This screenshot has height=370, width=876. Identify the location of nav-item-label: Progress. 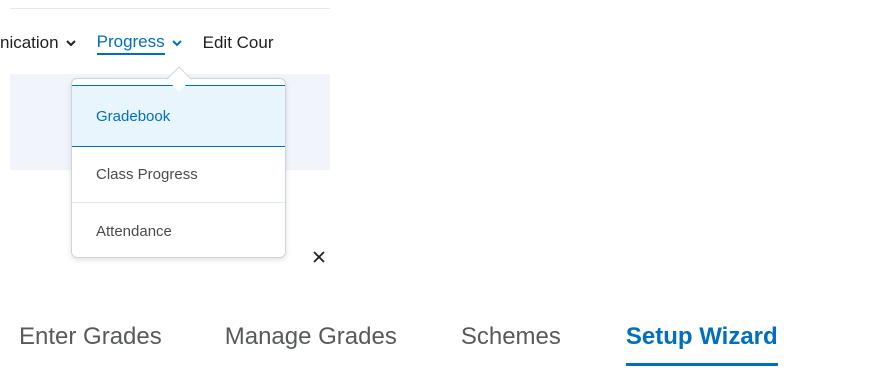
(130, 43).